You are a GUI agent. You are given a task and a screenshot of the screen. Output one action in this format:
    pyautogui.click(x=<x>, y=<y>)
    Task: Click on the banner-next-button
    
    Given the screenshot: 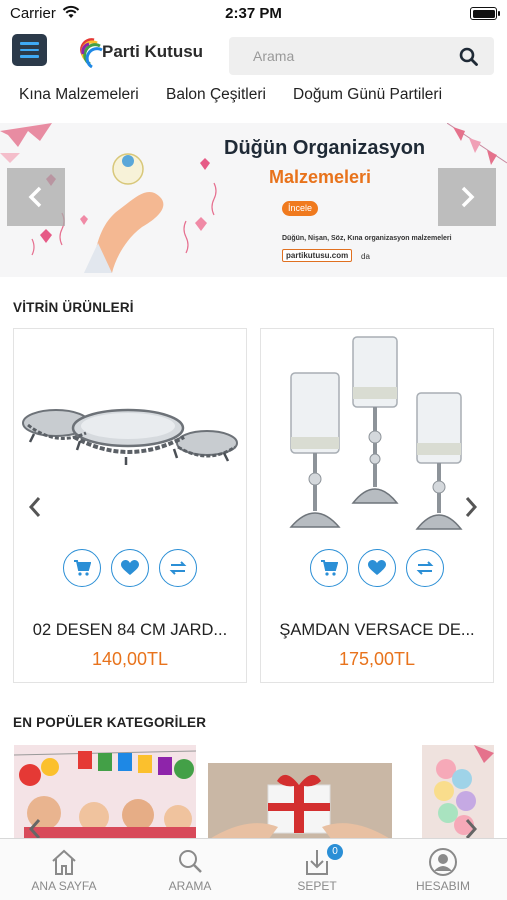 What is the action you would take?
    pyautogui.click(x=467, y=197)
    